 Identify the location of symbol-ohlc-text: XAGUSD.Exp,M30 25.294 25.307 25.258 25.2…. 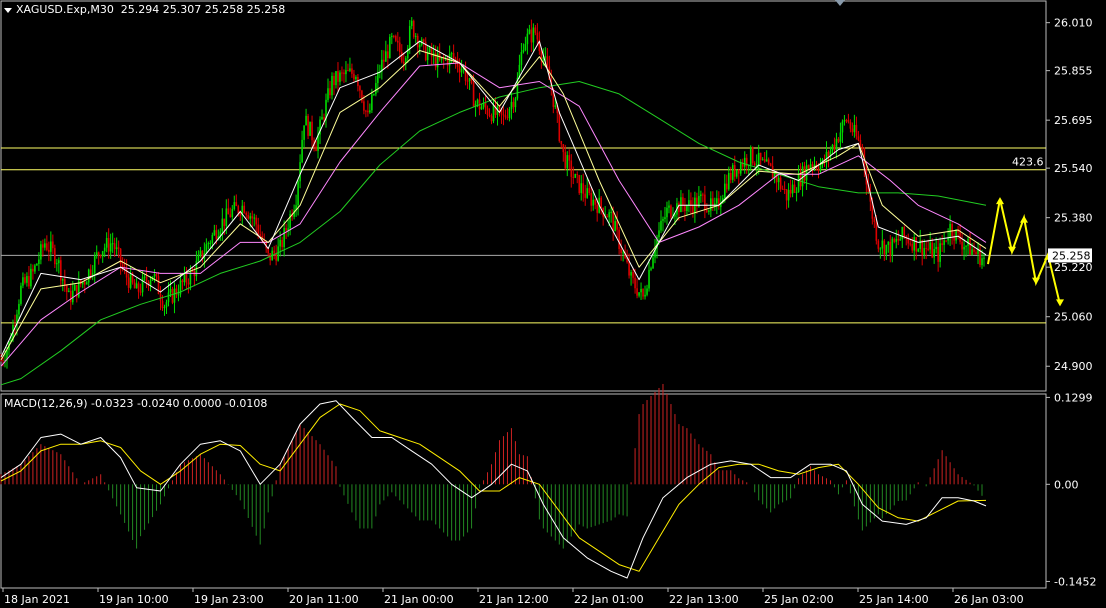
(151, 9).